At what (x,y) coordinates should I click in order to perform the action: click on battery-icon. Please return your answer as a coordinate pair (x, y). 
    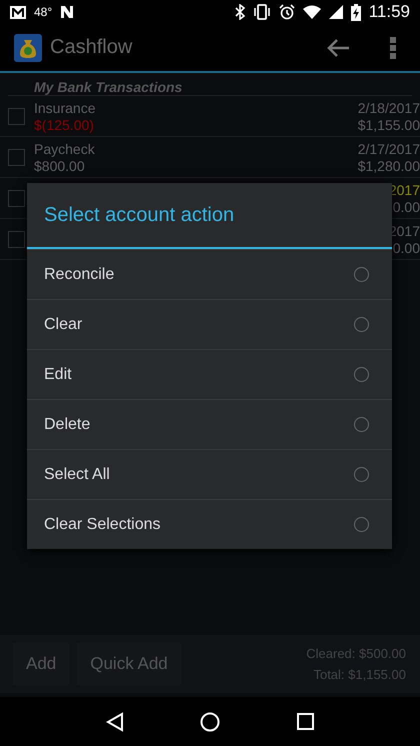
    Looking at the image, I should click on (355, 12).